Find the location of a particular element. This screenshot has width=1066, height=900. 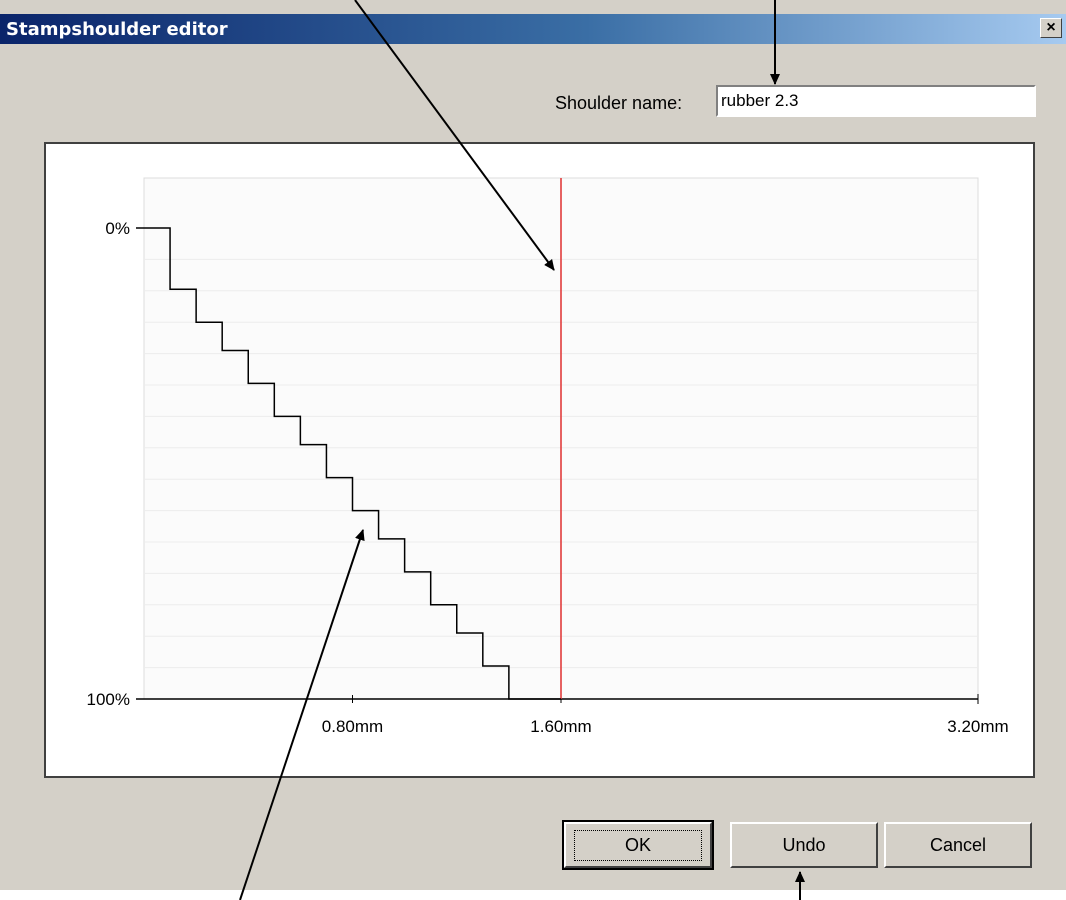

annotation-arrow-marker-line is located at coordinates (454, 135).